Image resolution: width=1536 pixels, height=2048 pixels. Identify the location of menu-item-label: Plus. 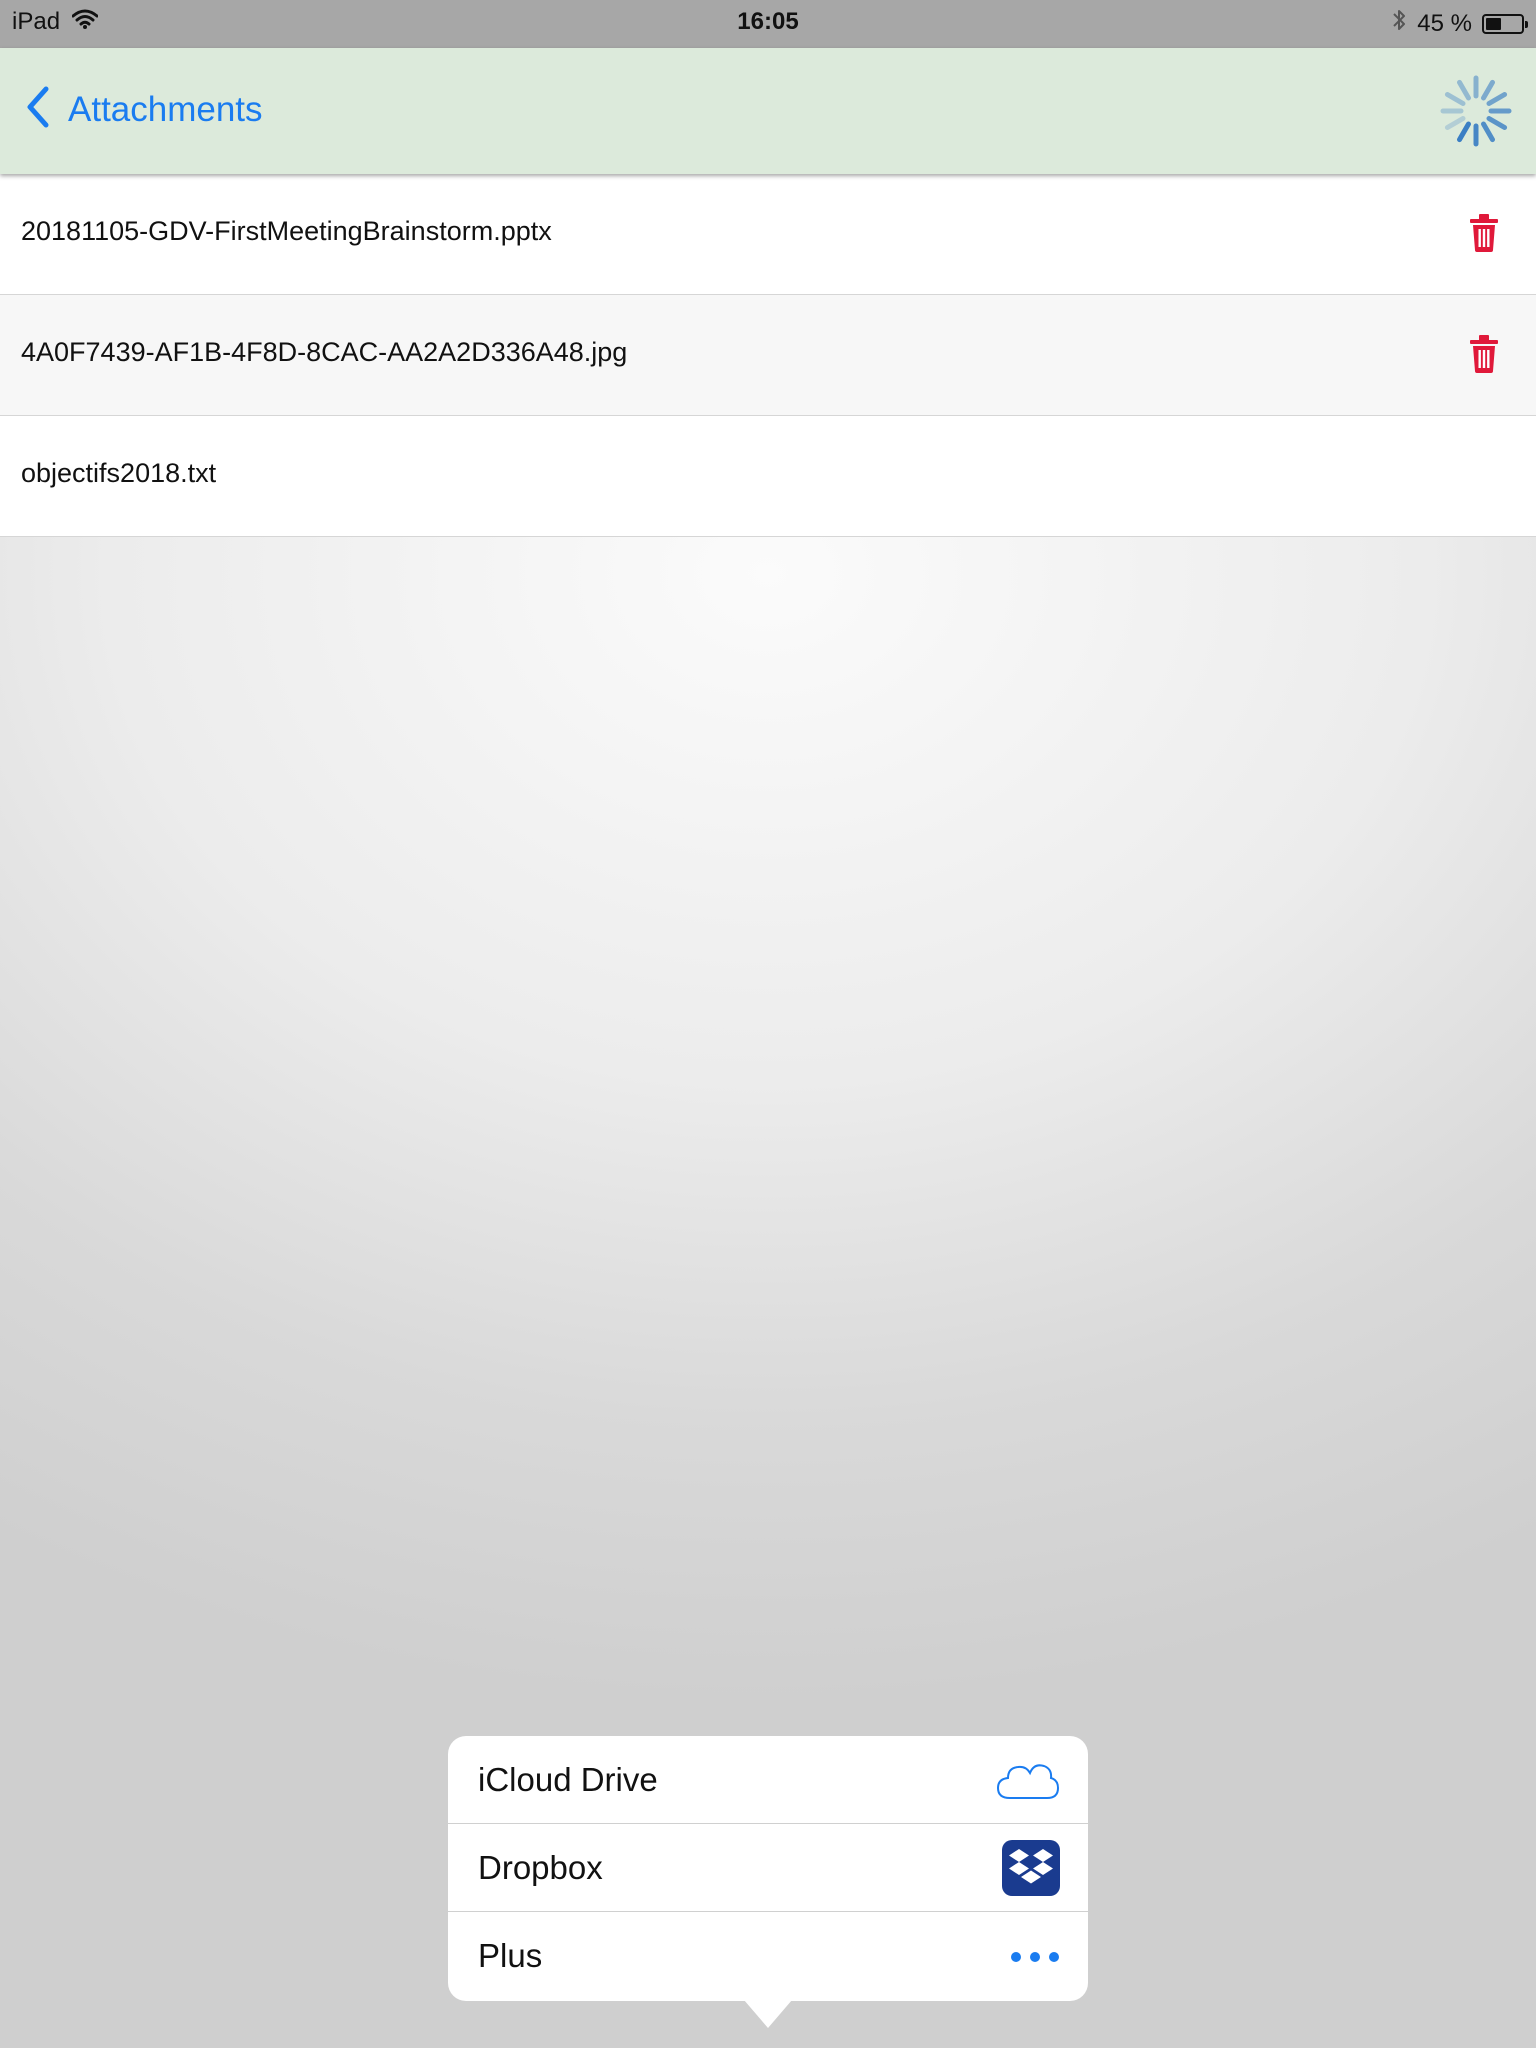
(510, 1955).